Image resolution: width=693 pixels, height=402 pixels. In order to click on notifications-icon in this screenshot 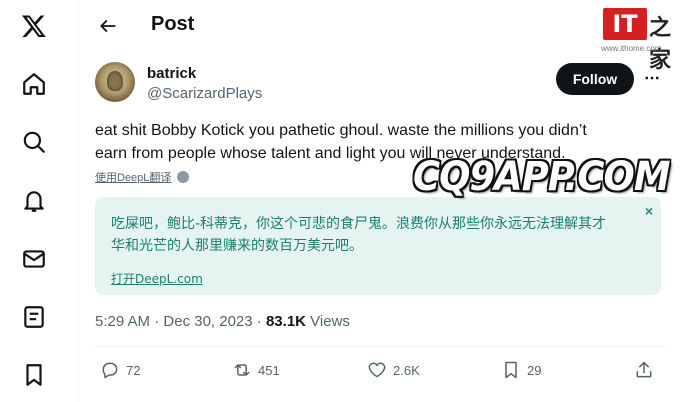, I will do `click(34, 201)`.